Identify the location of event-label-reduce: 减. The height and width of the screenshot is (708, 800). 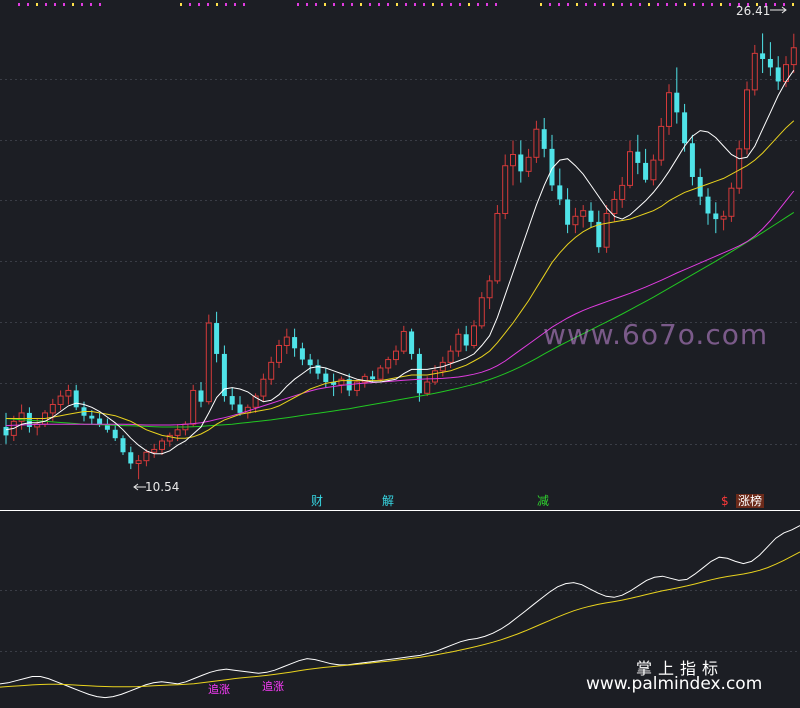
(543, 501).